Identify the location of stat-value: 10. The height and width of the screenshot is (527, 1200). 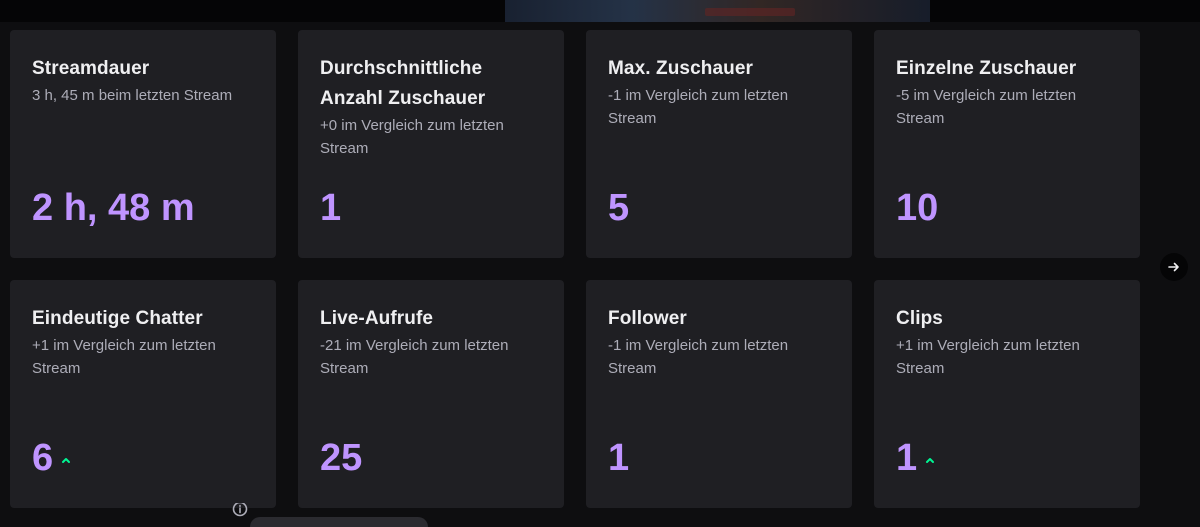
(917, 208).